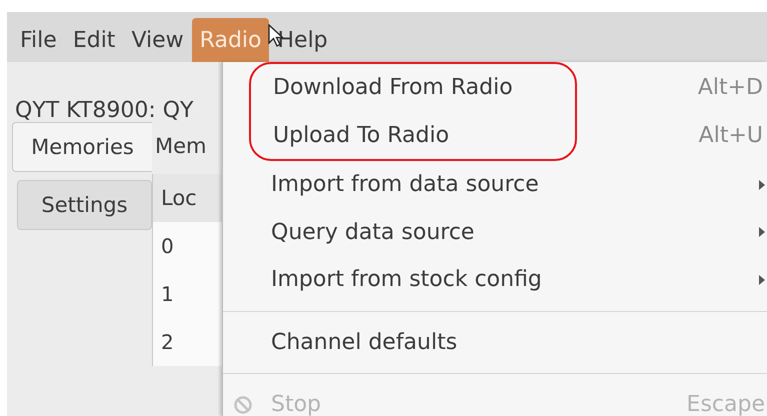 This screenshot has height=416, width=767. What do you see at coordinates (364, 342) in the screenshot?
I see `menu-item: Channel defaults` at bounding box center [364, 342].